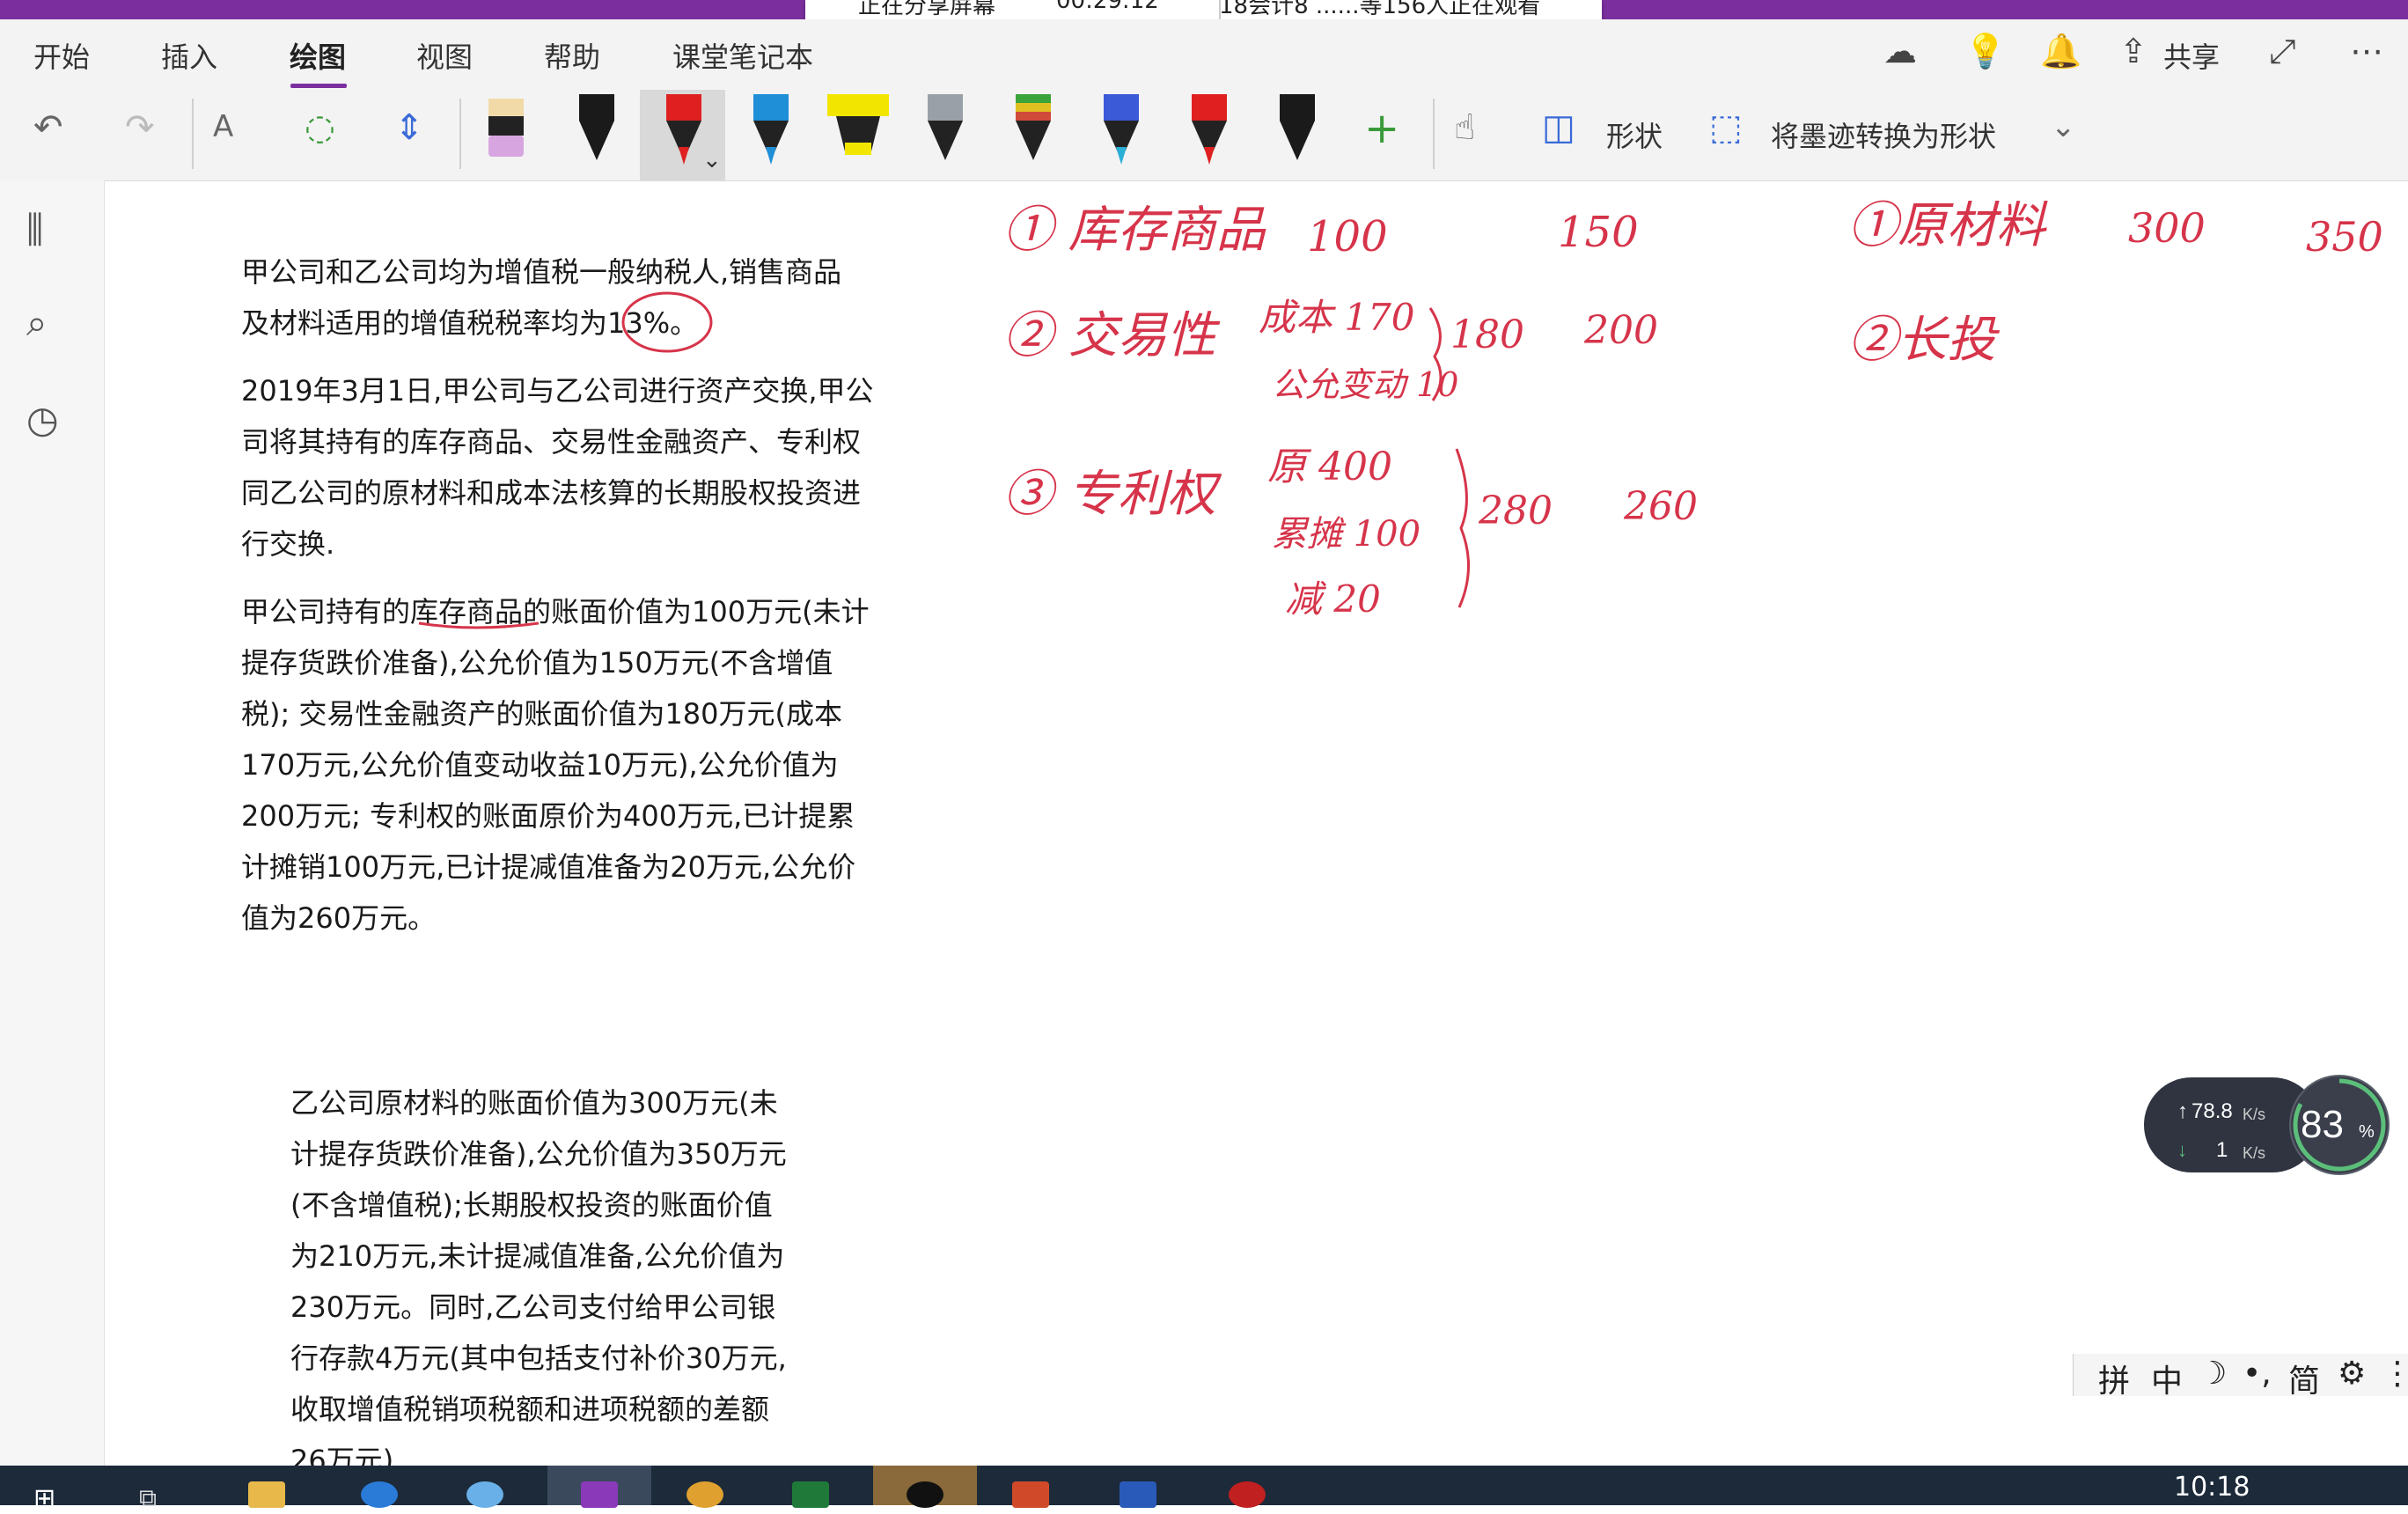  I want to click on percent-sign: %, so click(2367, 1132).